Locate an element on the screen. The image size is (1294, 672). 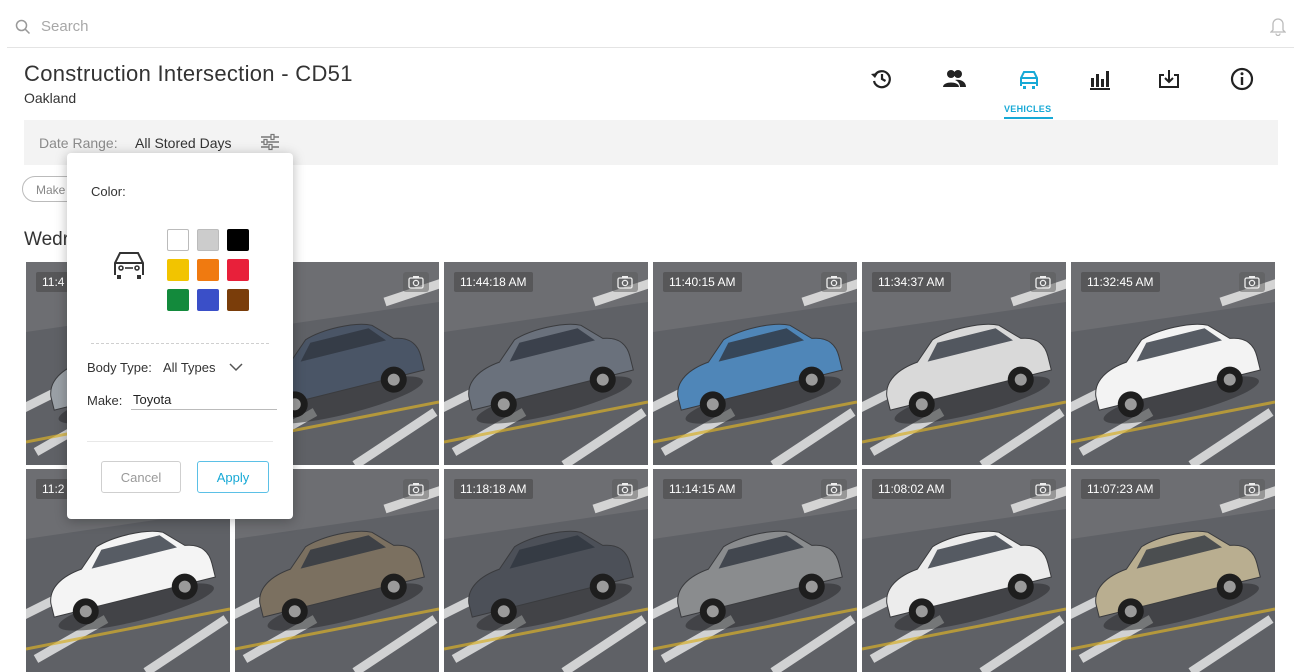
body-type-select: All Types is located at coordinates (189, 367).